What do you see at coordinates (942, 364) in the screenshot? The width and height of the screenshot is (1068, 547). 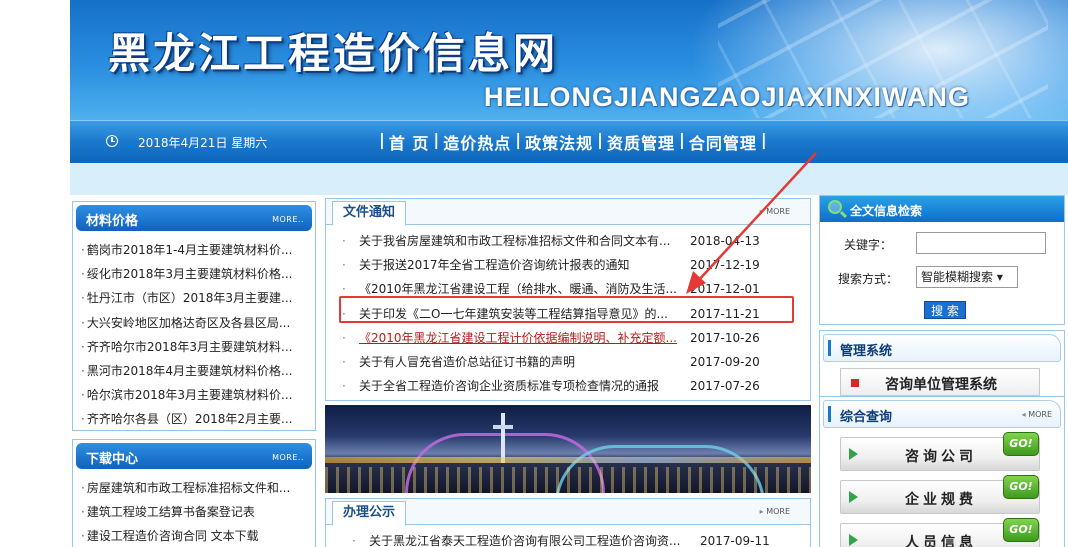 I see `management-panel: 管理系统 咨询单位管理系统` at bounding box center [942, 364].